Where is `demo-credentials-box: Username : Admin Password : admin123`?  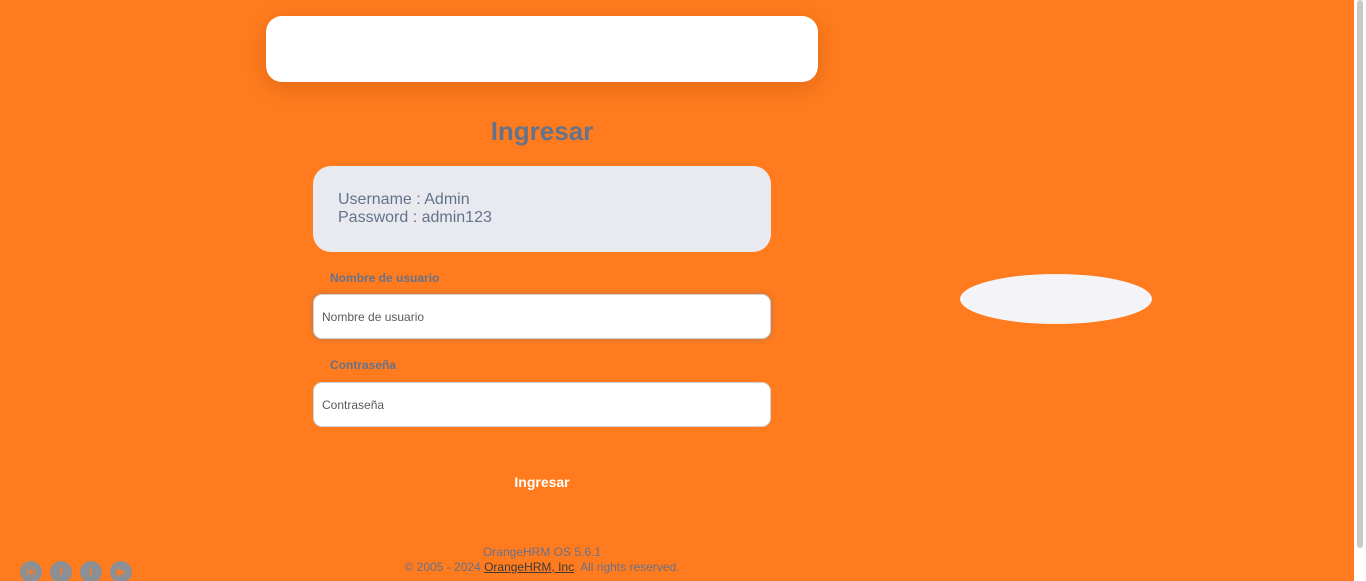 demo-credentials-box: Username : Admin Password : admin123 is located at coordinates (542, 209).